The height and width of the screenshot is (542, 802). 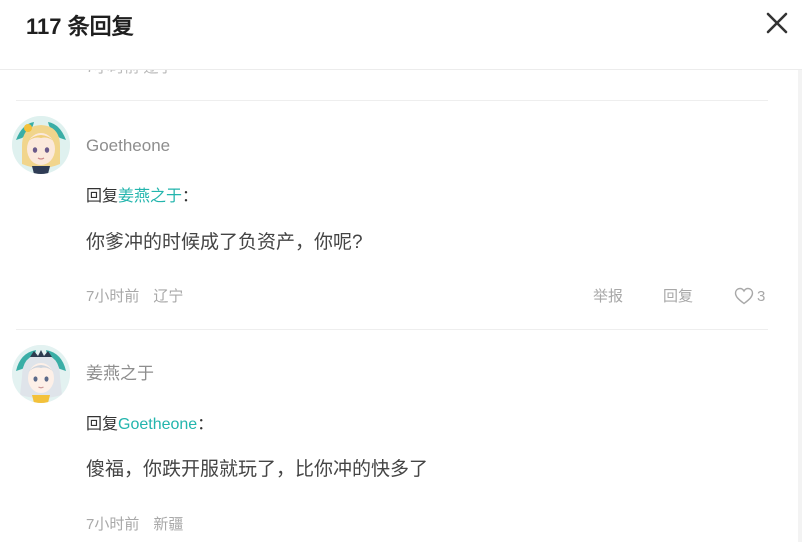 I want to click on comment-username: 姜燕之于, so click(x=120, y=374).